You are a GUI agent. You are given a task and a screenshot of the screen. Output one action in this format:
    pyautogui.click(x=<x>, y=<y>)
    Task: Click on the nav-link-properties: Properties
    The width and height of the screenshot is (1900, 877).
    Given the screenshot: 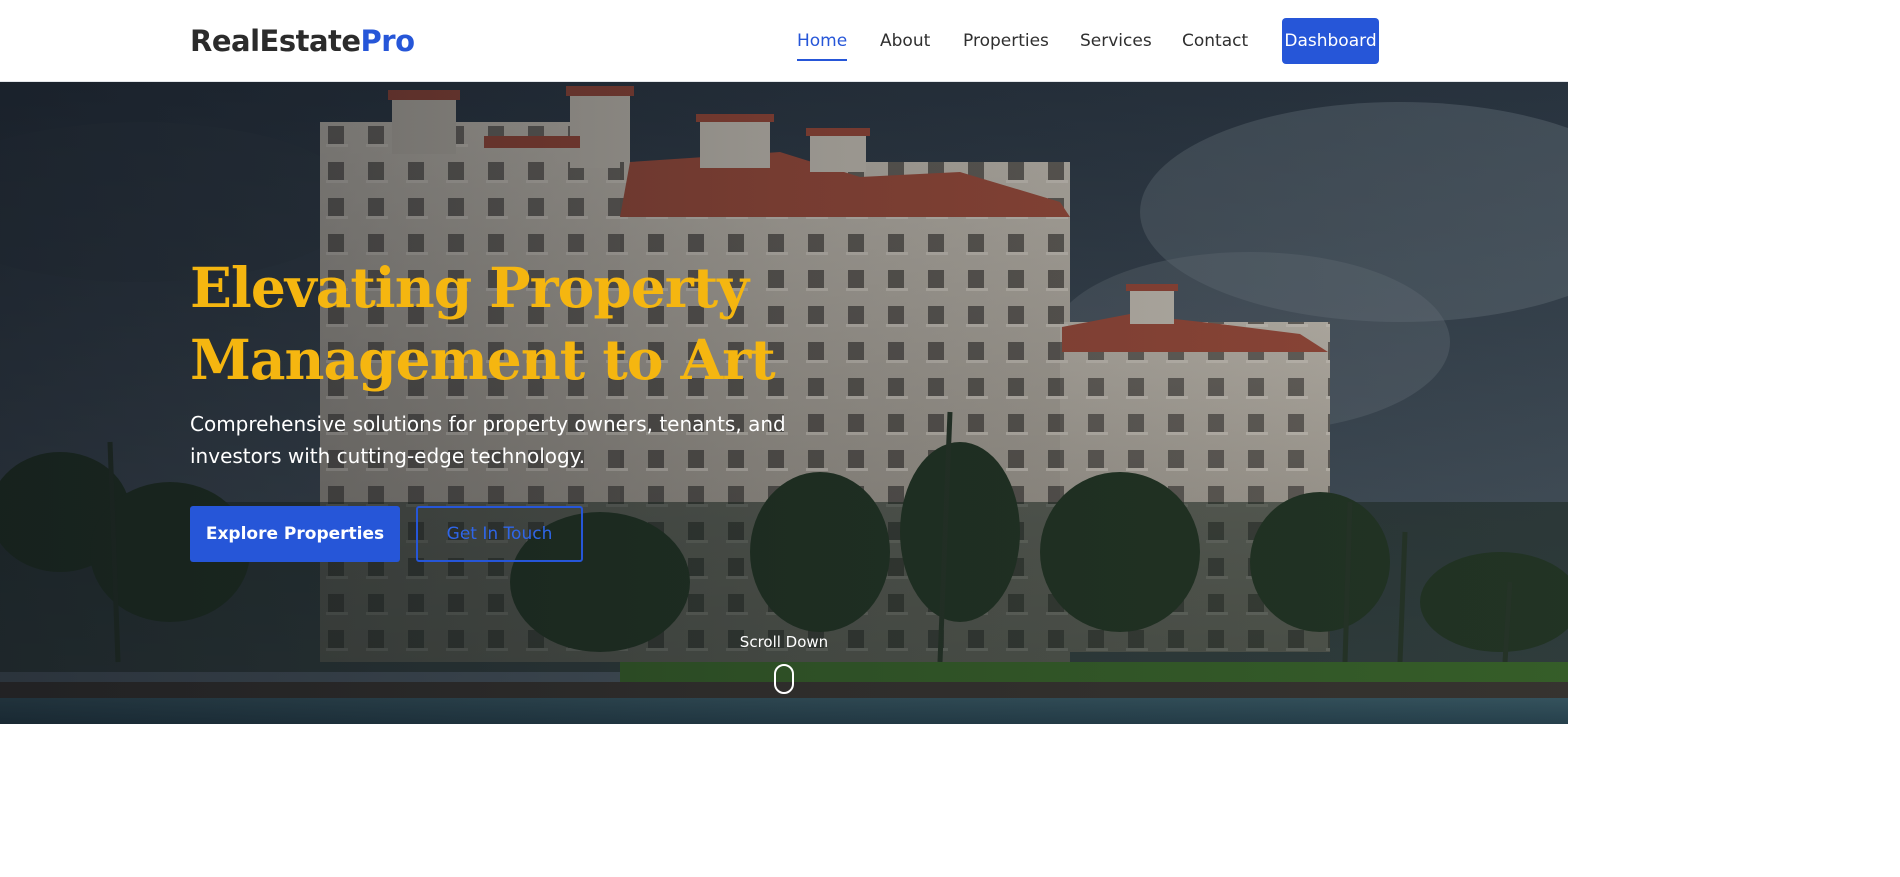 What is the action you would take?
    pyautogui.click(x=1006, y=41)
    